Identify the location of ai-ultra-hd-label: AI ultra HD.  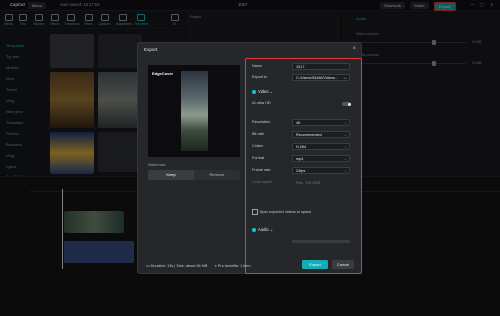
(261, 103).